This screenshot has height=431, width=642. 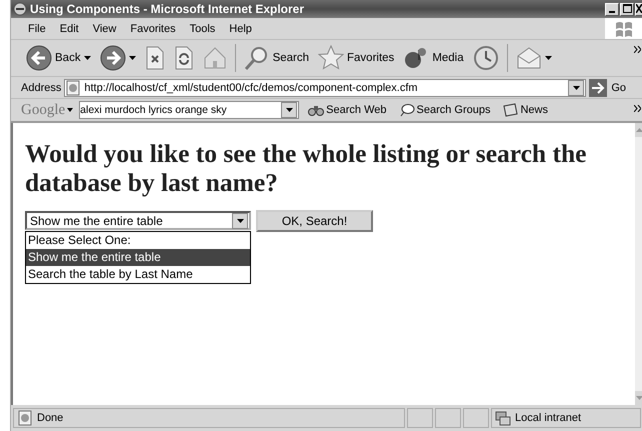 What do you see at coordinates (503, 418) in the screenshot?
I see `network-icon` at bounding box center [503, 418].